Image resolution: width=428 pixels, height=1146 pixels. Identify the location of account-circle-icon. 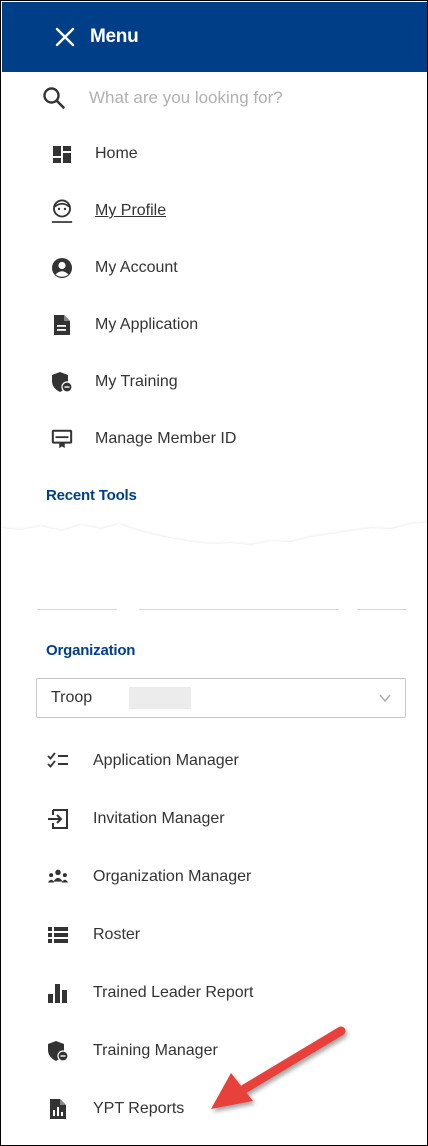
(62, 268).